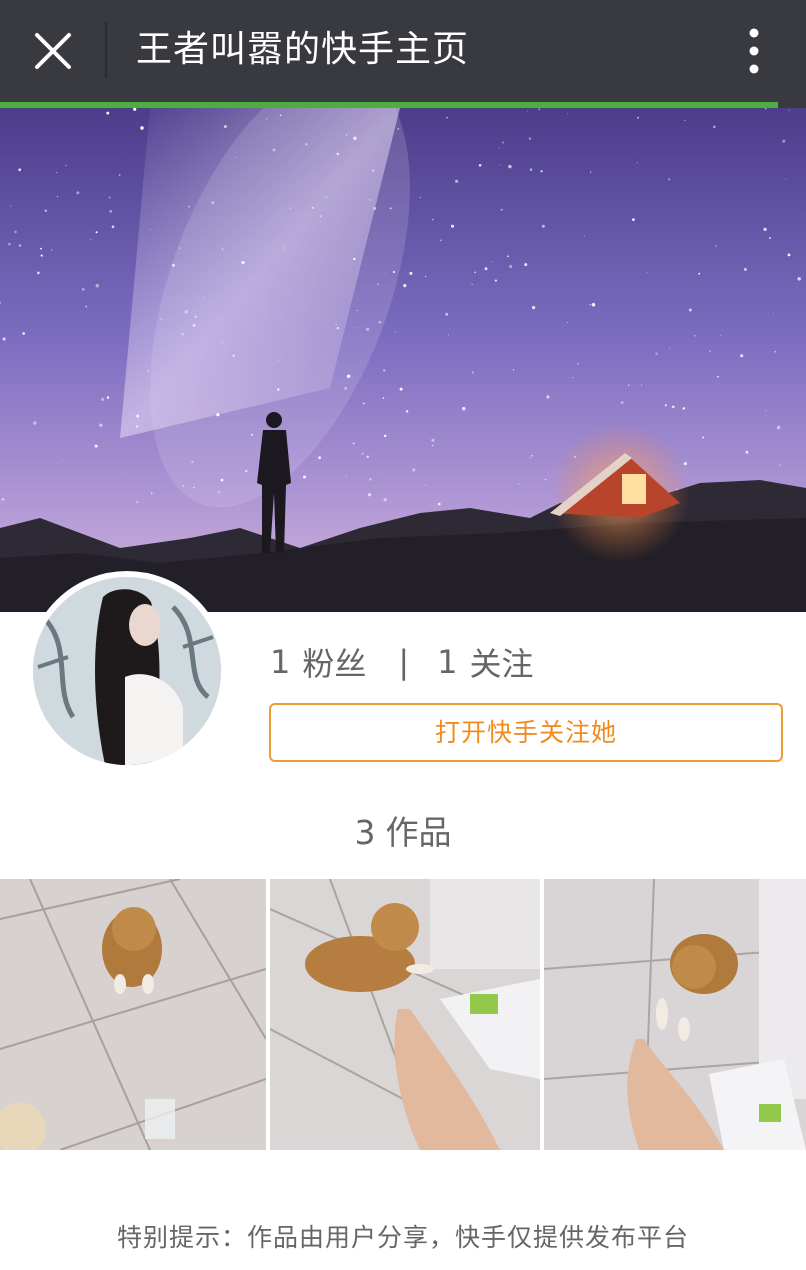  Describe the element at coordinates (526, 732) in the screenshot. I see `open-app-follow-button: 打开快手关注她` at that location.